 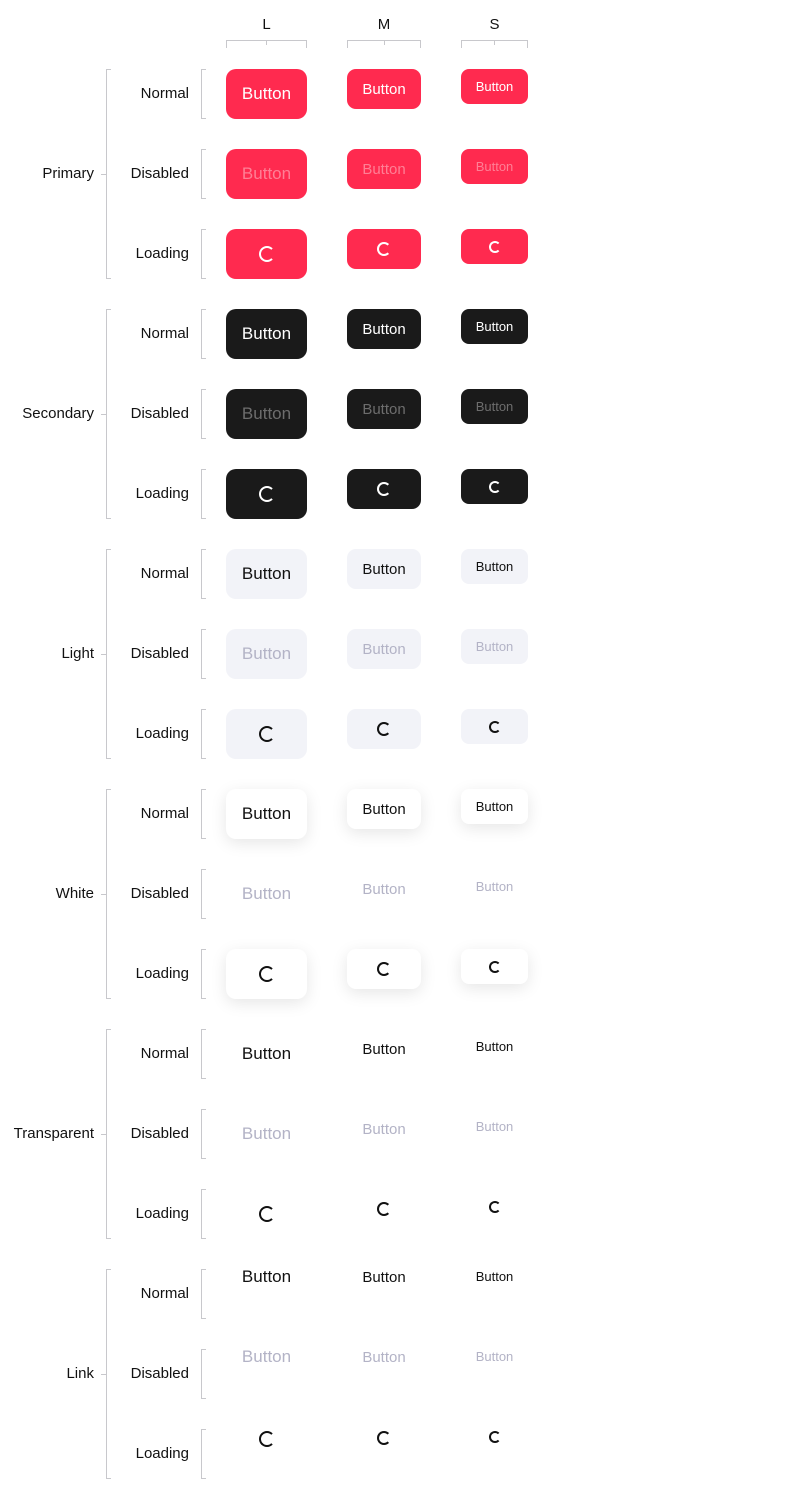 I want to click on link-loading-button-m, so click(x=384, y=1442).